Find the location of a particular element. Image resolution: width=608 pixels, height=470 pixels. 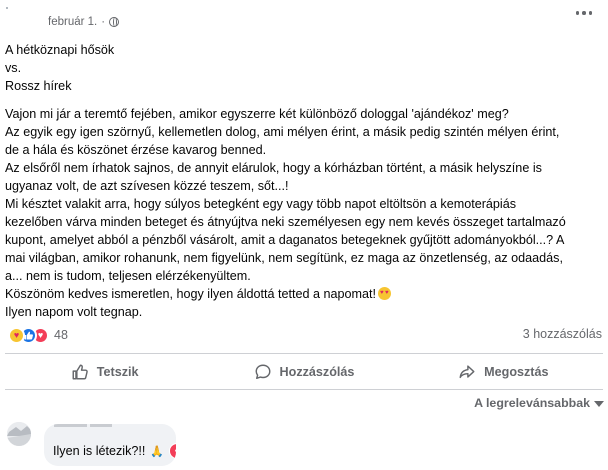

globe-icon is located at coordinates (114, 22).